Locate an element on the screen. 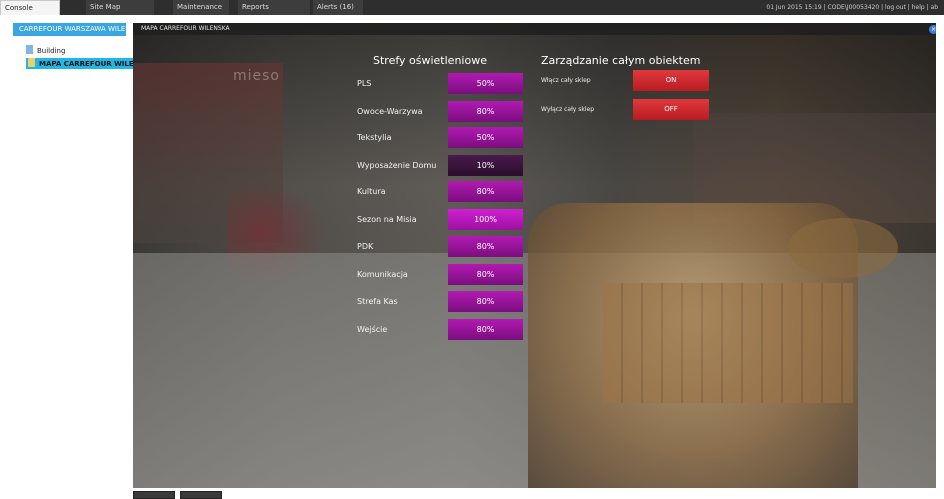 This screenshot has width=944, height=499. control-label: Wyłącz cały sklep is located at coordinates (568, 109).